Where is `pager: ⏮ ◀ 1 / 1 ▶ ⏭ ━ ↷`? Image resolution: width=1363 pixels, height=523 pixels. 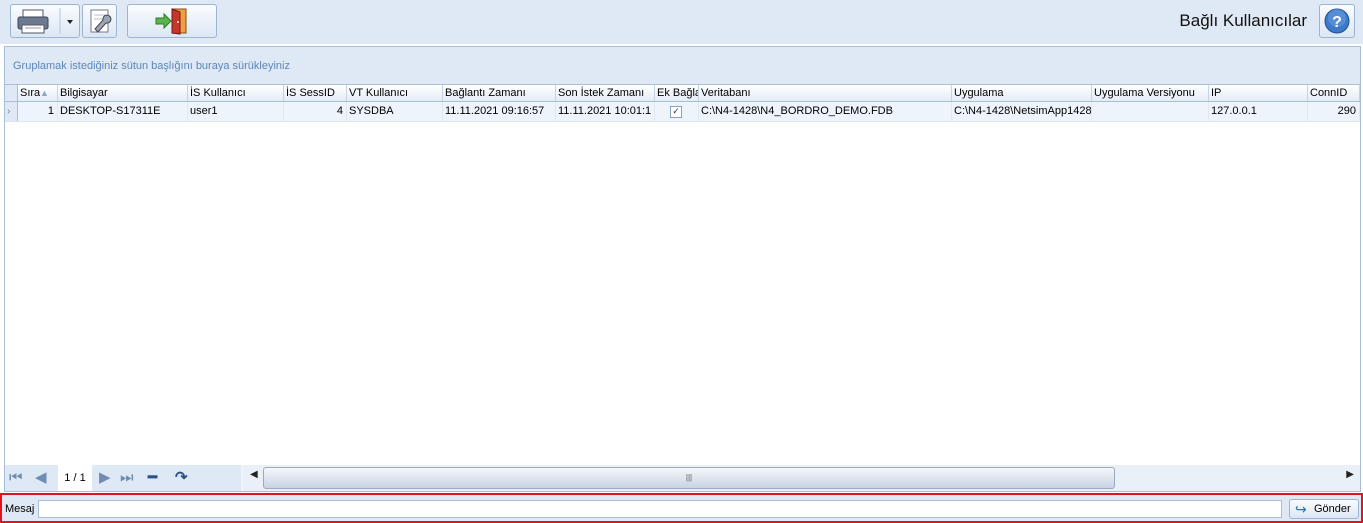
pager: ⏮ ◀ 1 / 1 ▶ ⏭ ━ ↷ is located at coordinates (123, 478).